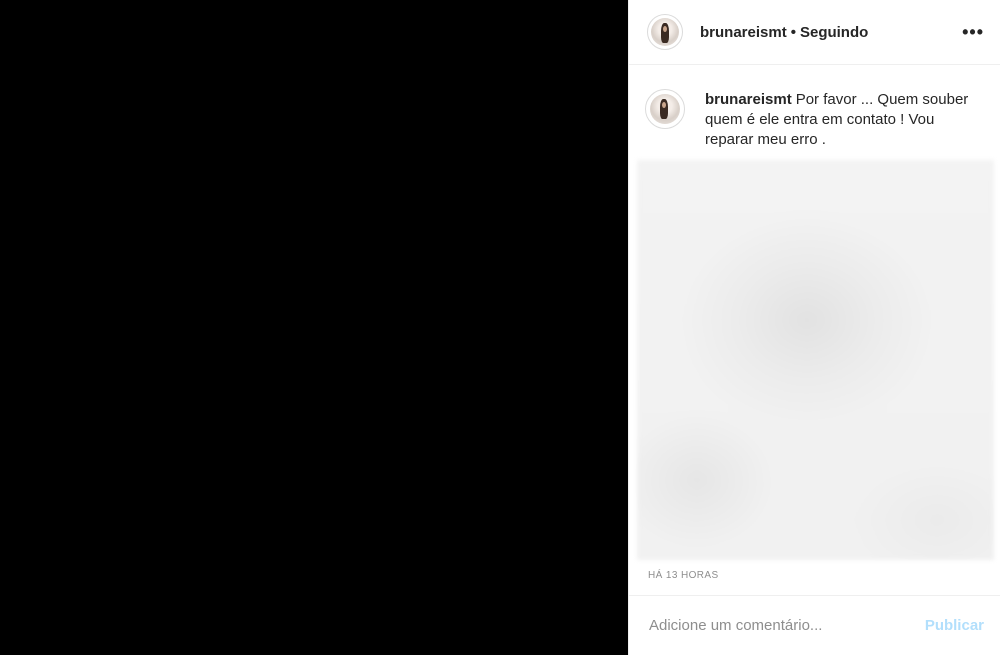 The image size is (1000, 655). Describe the element at coordinates (954, 625) in the screenshot. I see `publish-button: Publicar` at that location.